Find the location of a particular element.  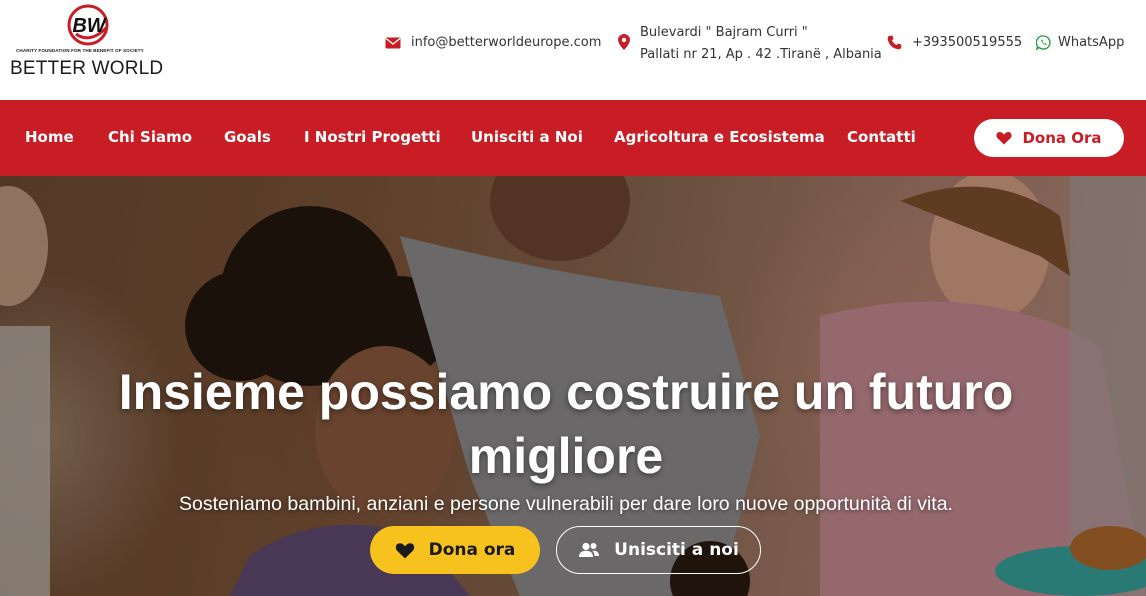

nav-item-home: Home is located at coordinates (49, 137).